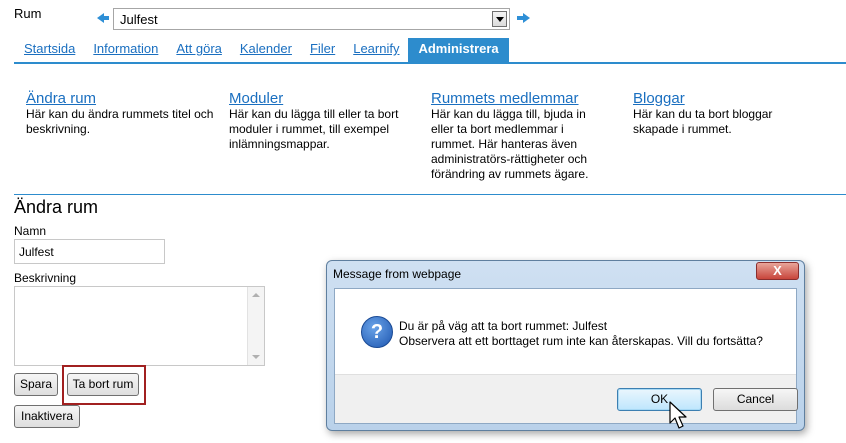 This screenshot has height=443, width=846. Describe the element at coordinates (397, 274) in the screenshot. I see `dialog-title: Message from webpage` at that location.